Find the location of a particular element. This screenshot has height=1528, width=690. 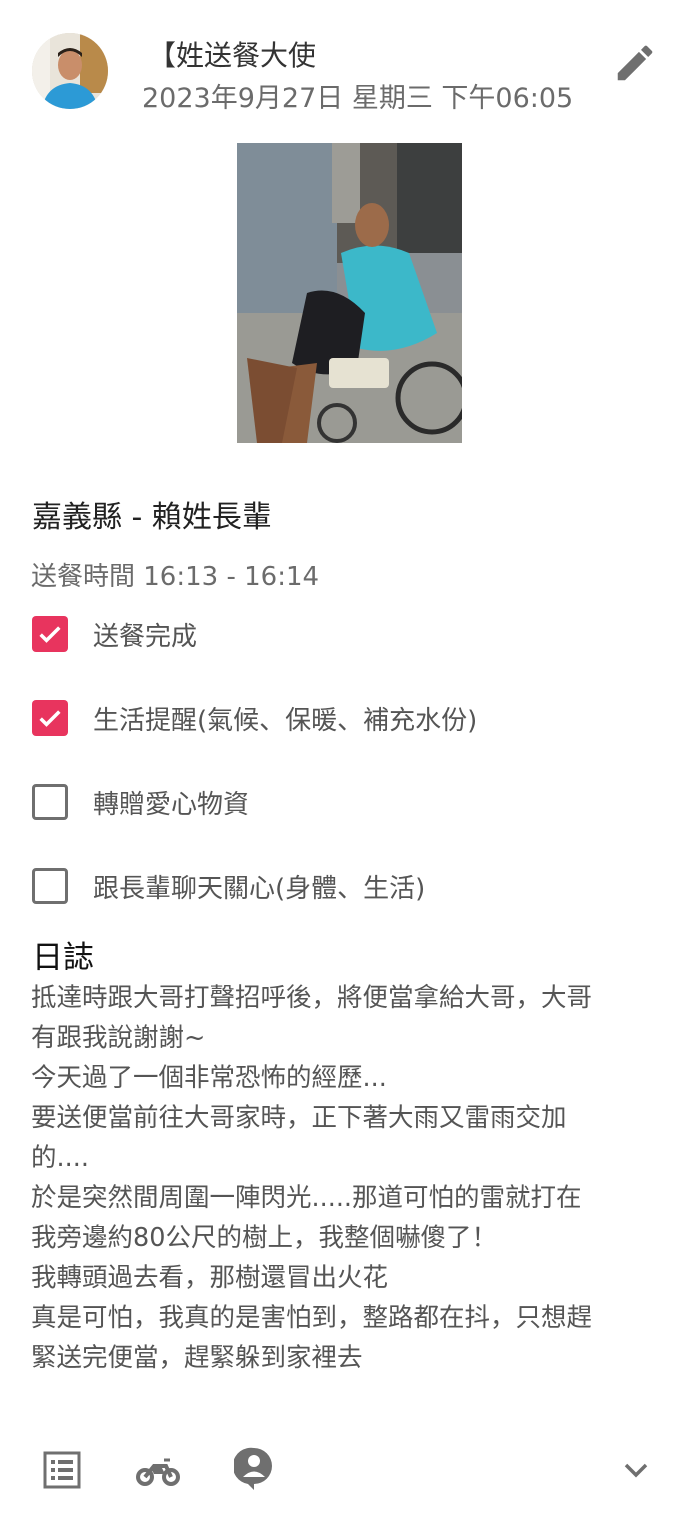

log-line: 緊送完便當，趕緊躲到家裡去 is located at coordinates (197, 1358).